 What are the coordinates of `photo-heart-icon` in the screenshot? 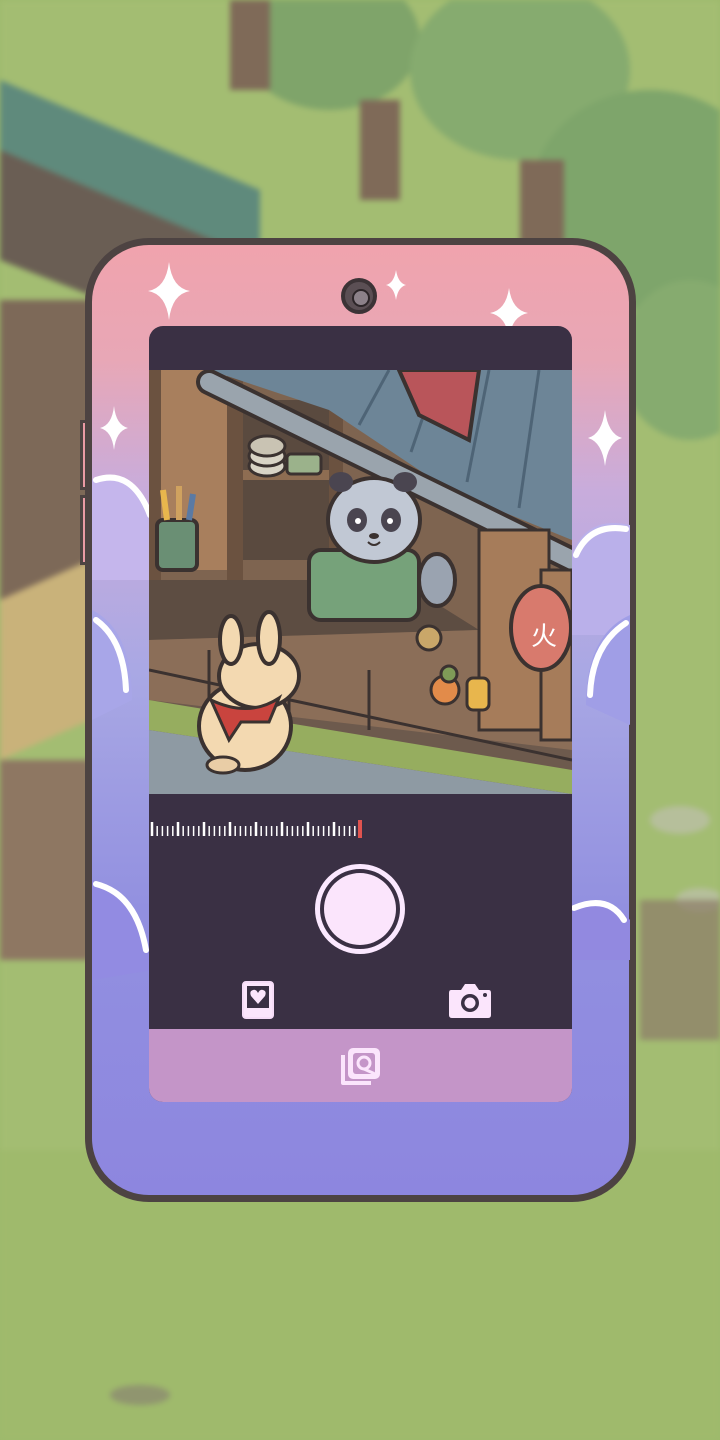 It's located at (258, 1000).